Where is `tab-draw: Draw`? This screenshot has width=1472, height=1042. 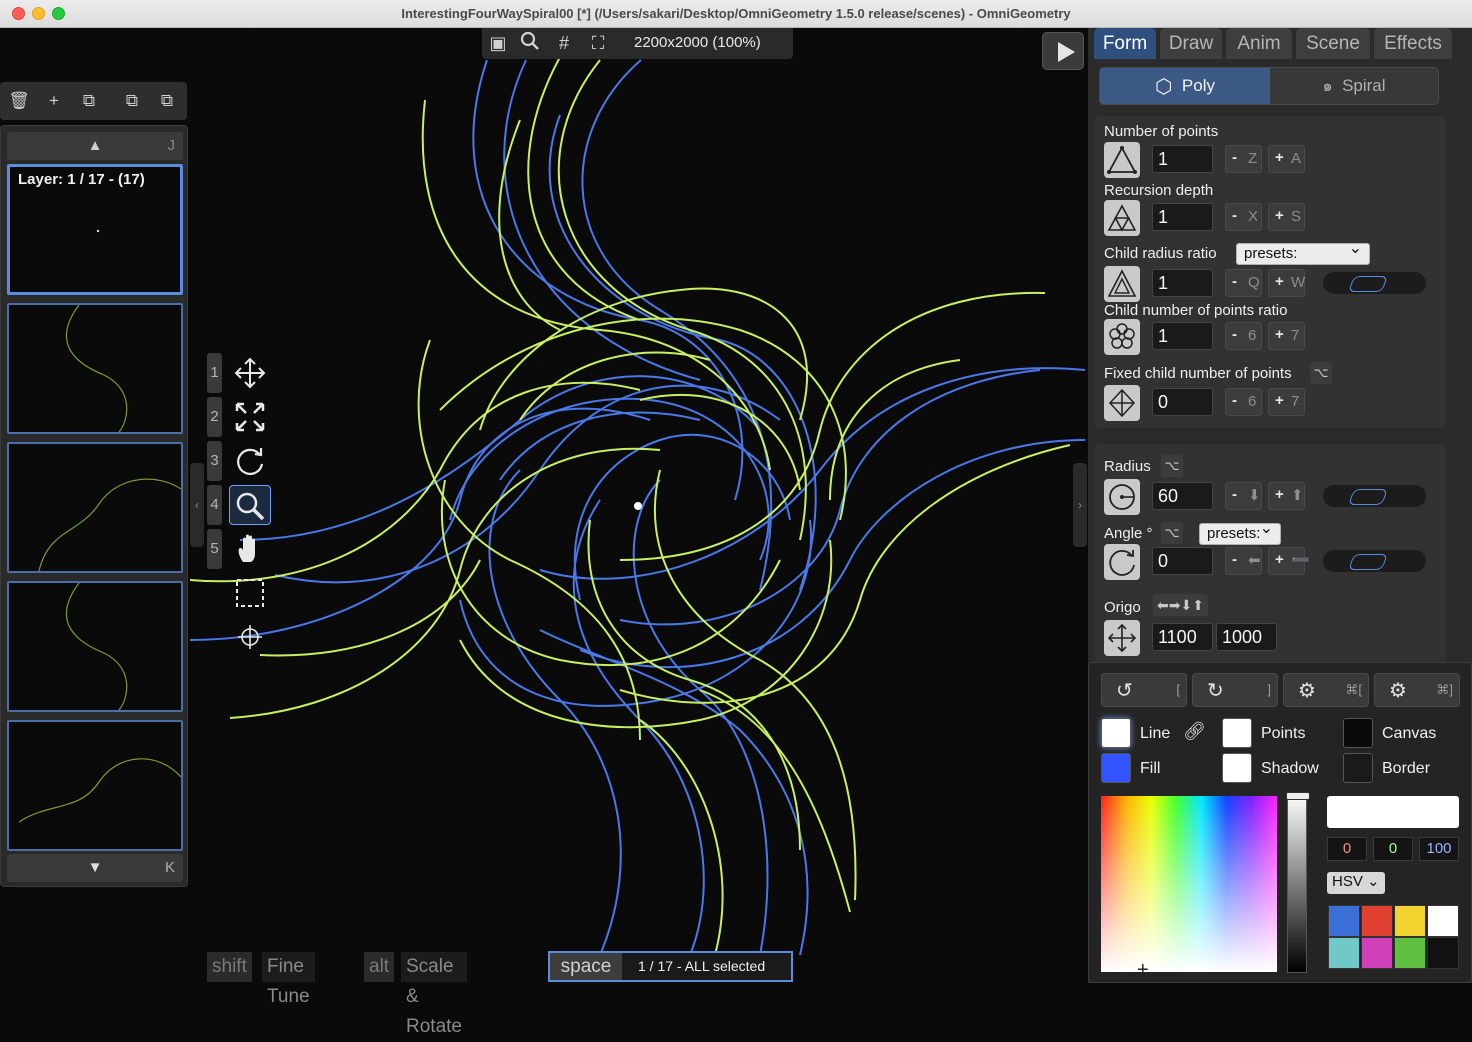 tab-draw: Draw is located at coordinates (1191, 43).